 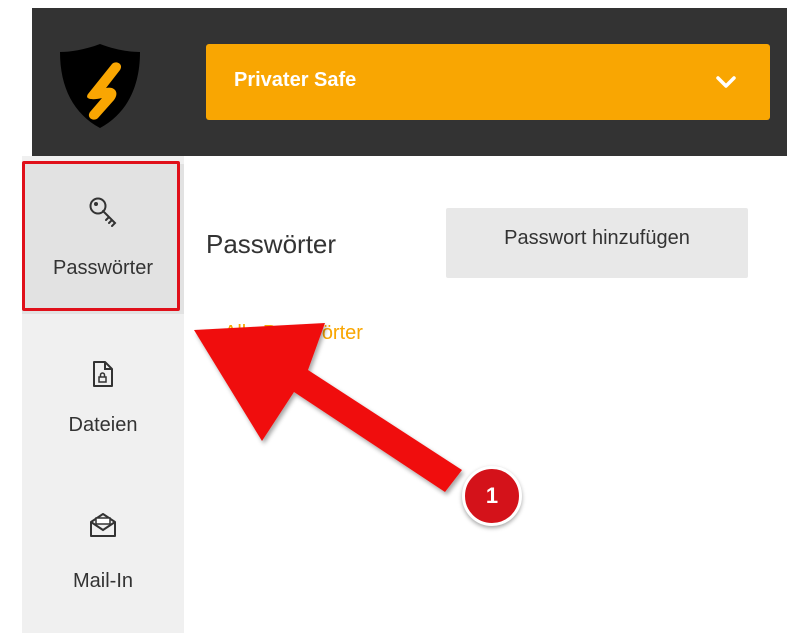 What do you see at coordinates (295, 80) in the screenshot?
I see `safe-selector-label: Privater Safe` at bounding box center [295, 80].